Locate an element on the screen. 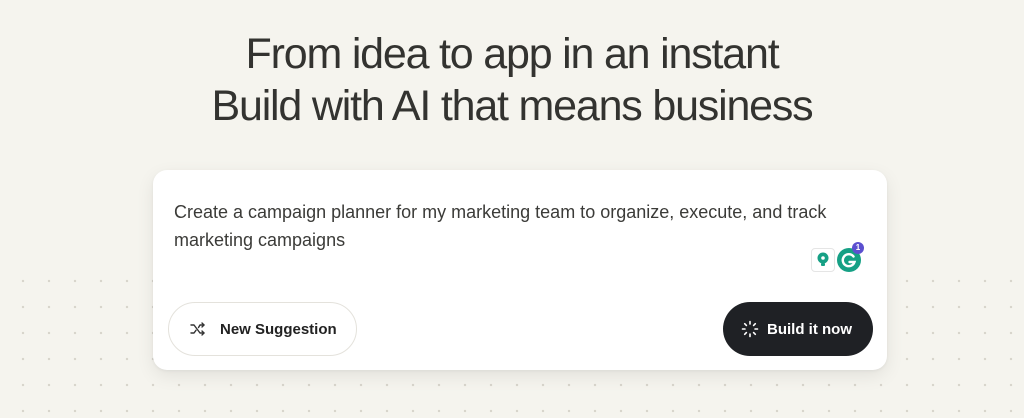 This screenshot has width=1024, height=418. hero-line-2: Build with AI that means business is located at coordinates (512, 106).